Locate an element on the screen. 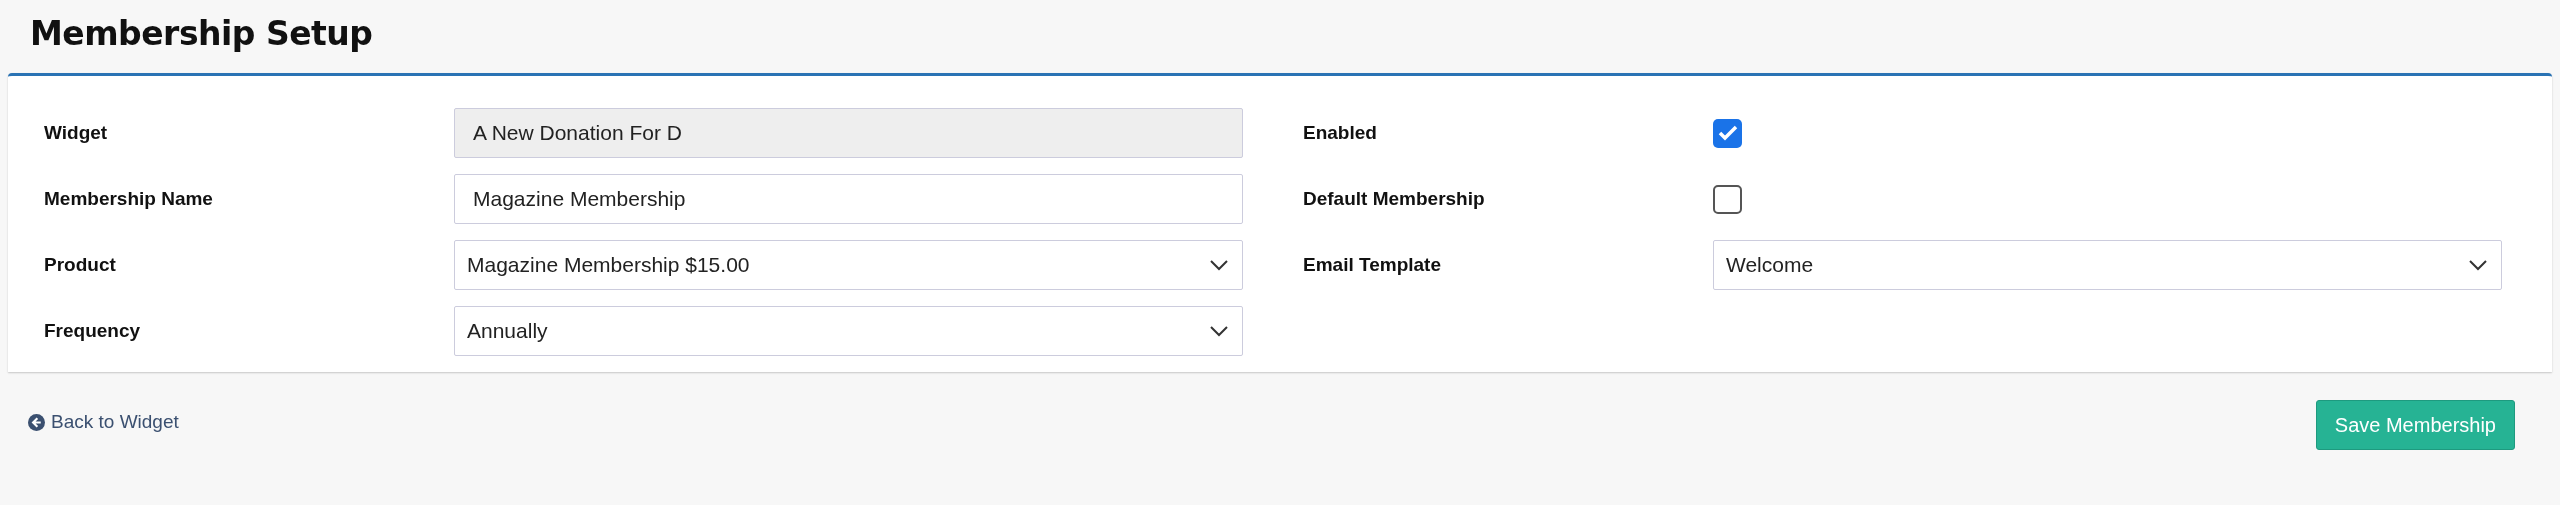 This screenshot has height=505, width=2560. field-label: Default Membership is located at coordinates (1394, 199).